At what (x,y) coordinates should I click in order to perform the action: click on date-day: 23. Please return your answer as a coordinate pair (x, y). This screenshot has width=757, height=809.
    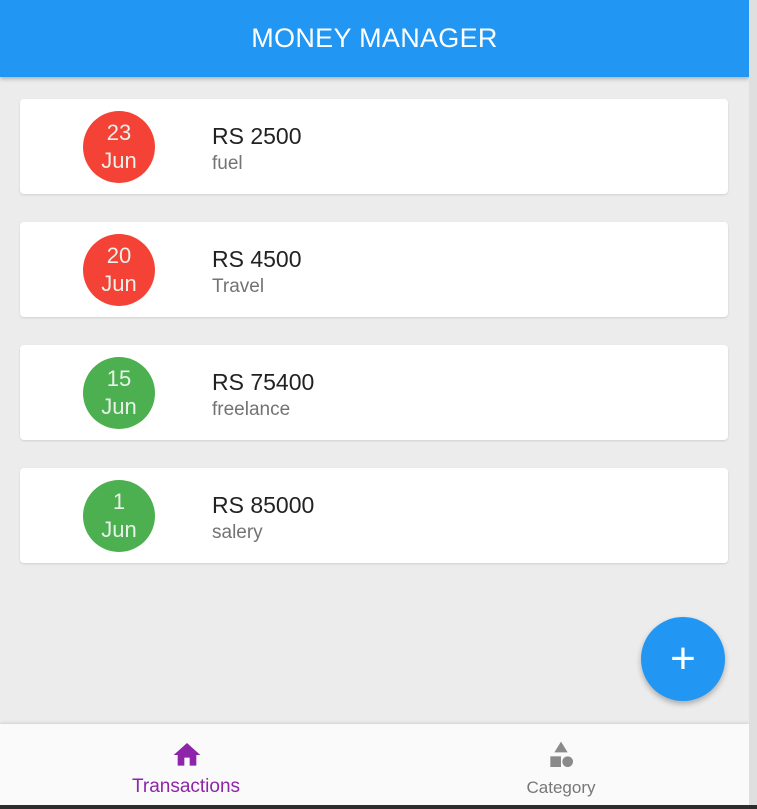
    Looking at the image, I should click on (119, 132).